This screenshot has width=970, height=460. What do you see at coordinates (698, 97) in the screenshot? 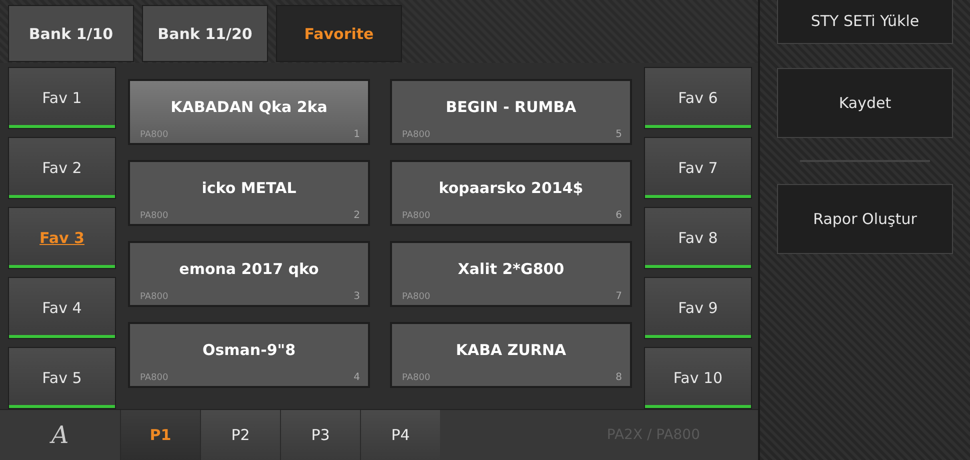
I see `favorite-button: Fav 6` at bounding box center [698, 97].